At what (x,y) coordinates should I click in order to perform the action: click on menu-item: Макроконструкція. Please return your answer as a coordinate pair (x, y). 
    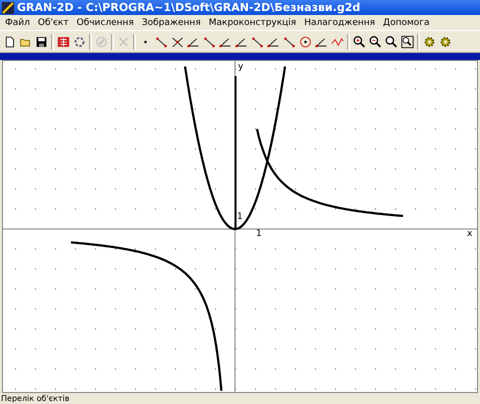
    Looking at the image, I should click on (252, 23).